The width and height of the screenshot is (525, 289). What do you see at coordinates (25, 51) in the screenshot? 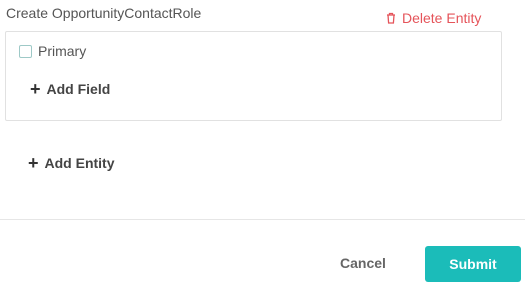
I see `primary-checkbox` at bounding box center [25, 51].